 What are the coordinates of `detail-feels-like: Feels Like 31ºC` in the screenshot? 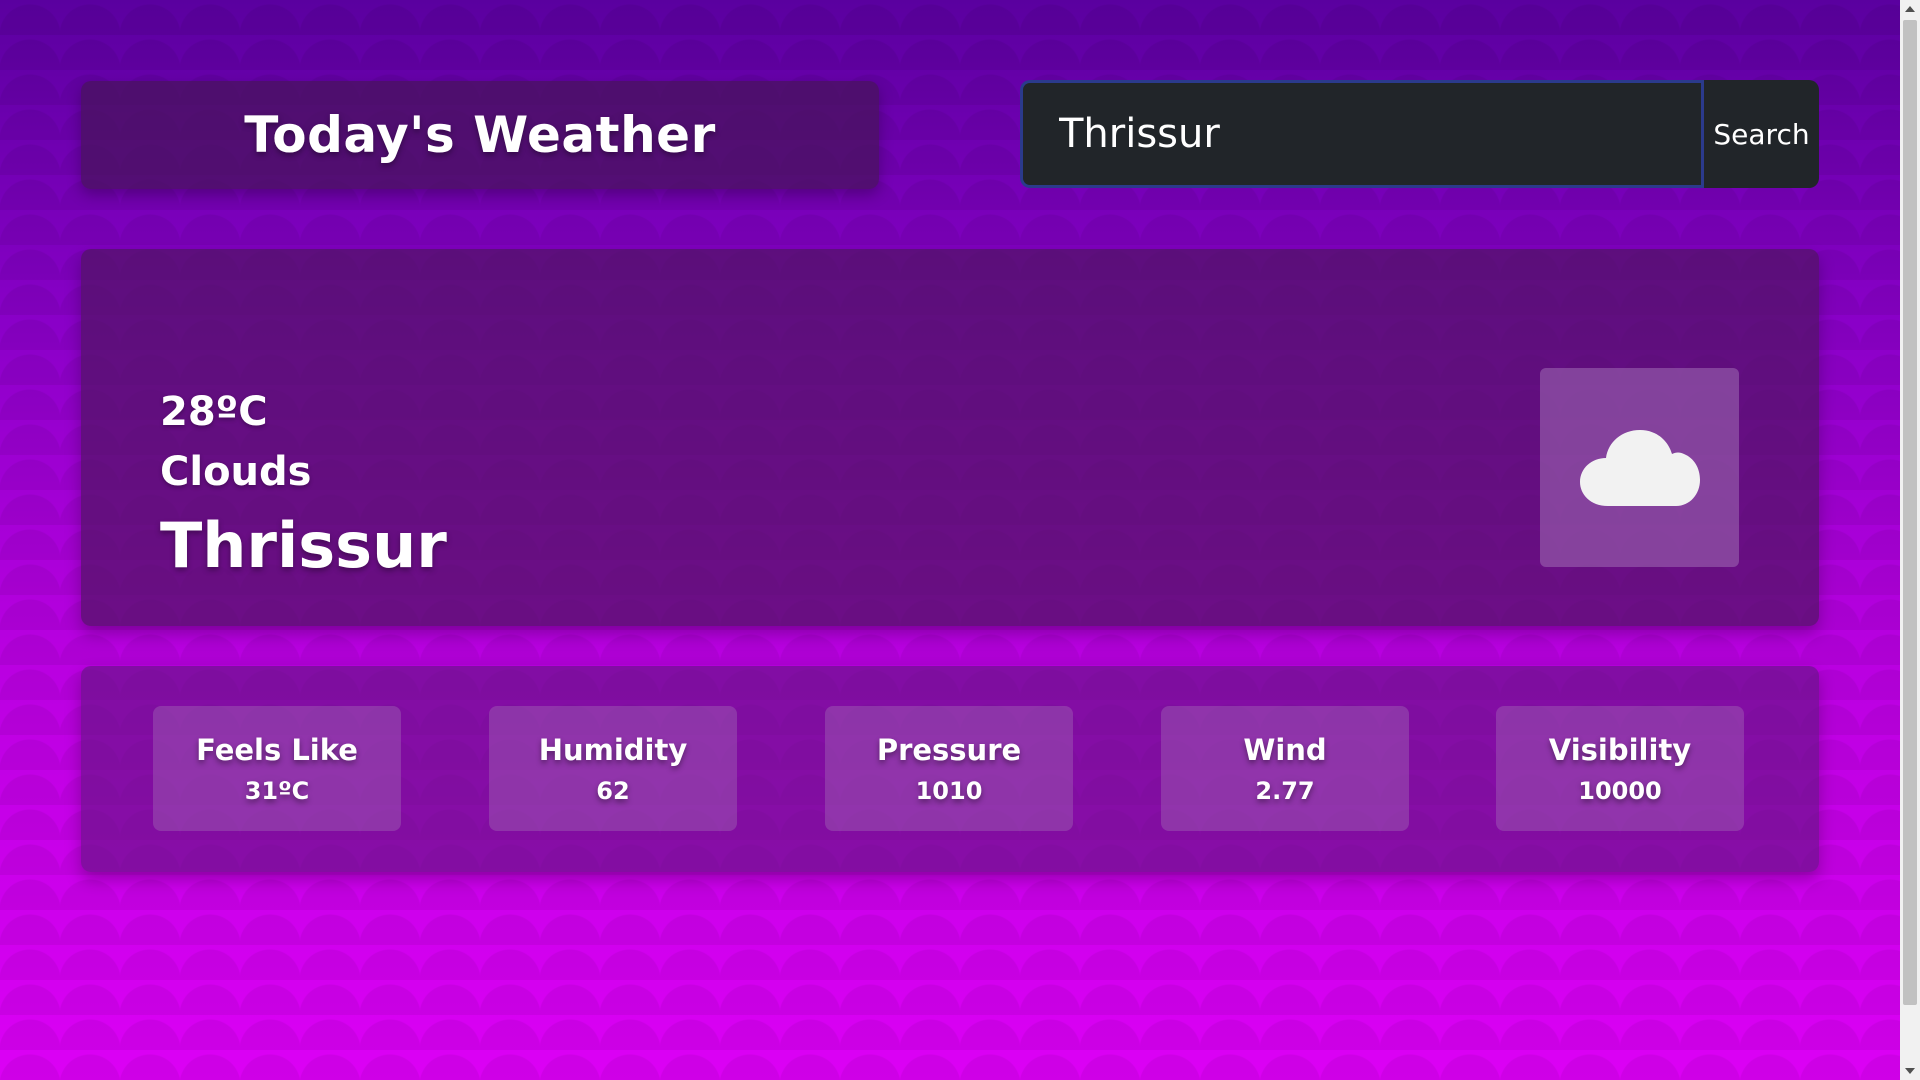 It's located at (277, 768).